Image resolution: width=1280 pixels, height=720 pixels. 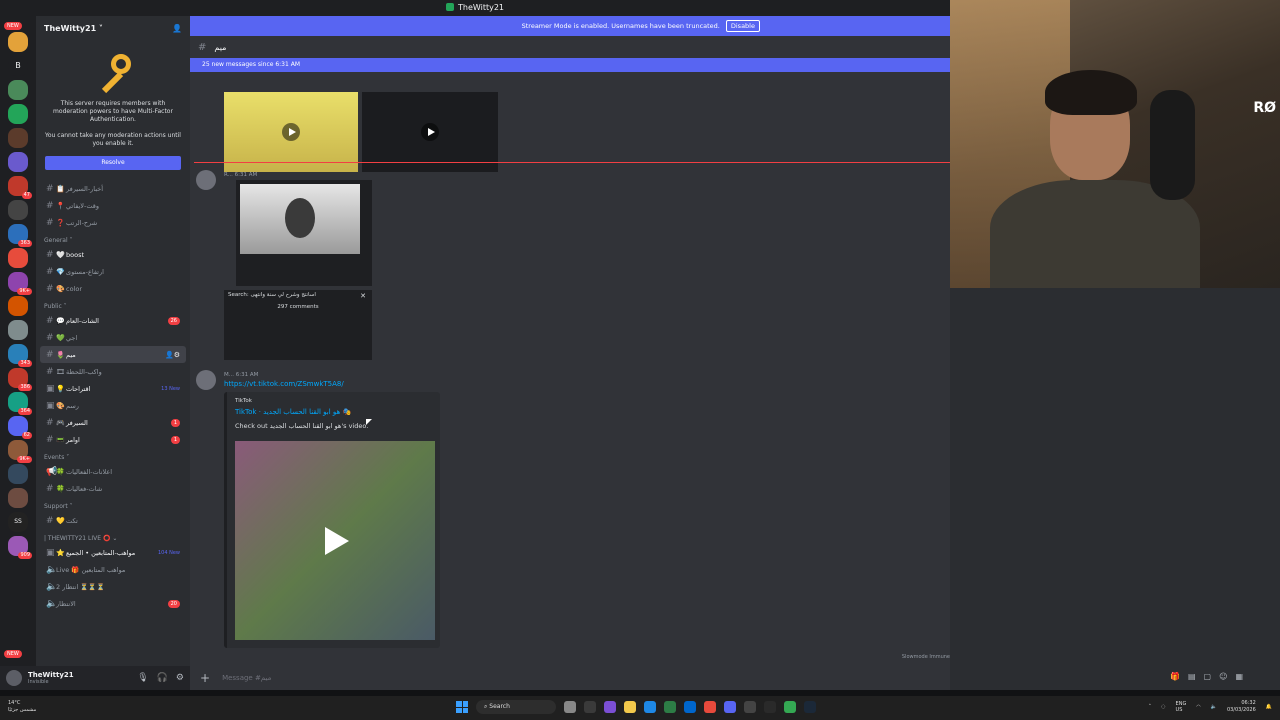 What do you see at coordinates (113, 304) in the screenshot?
I see `category-public: Public ˅` at bounding box center [113, 304].